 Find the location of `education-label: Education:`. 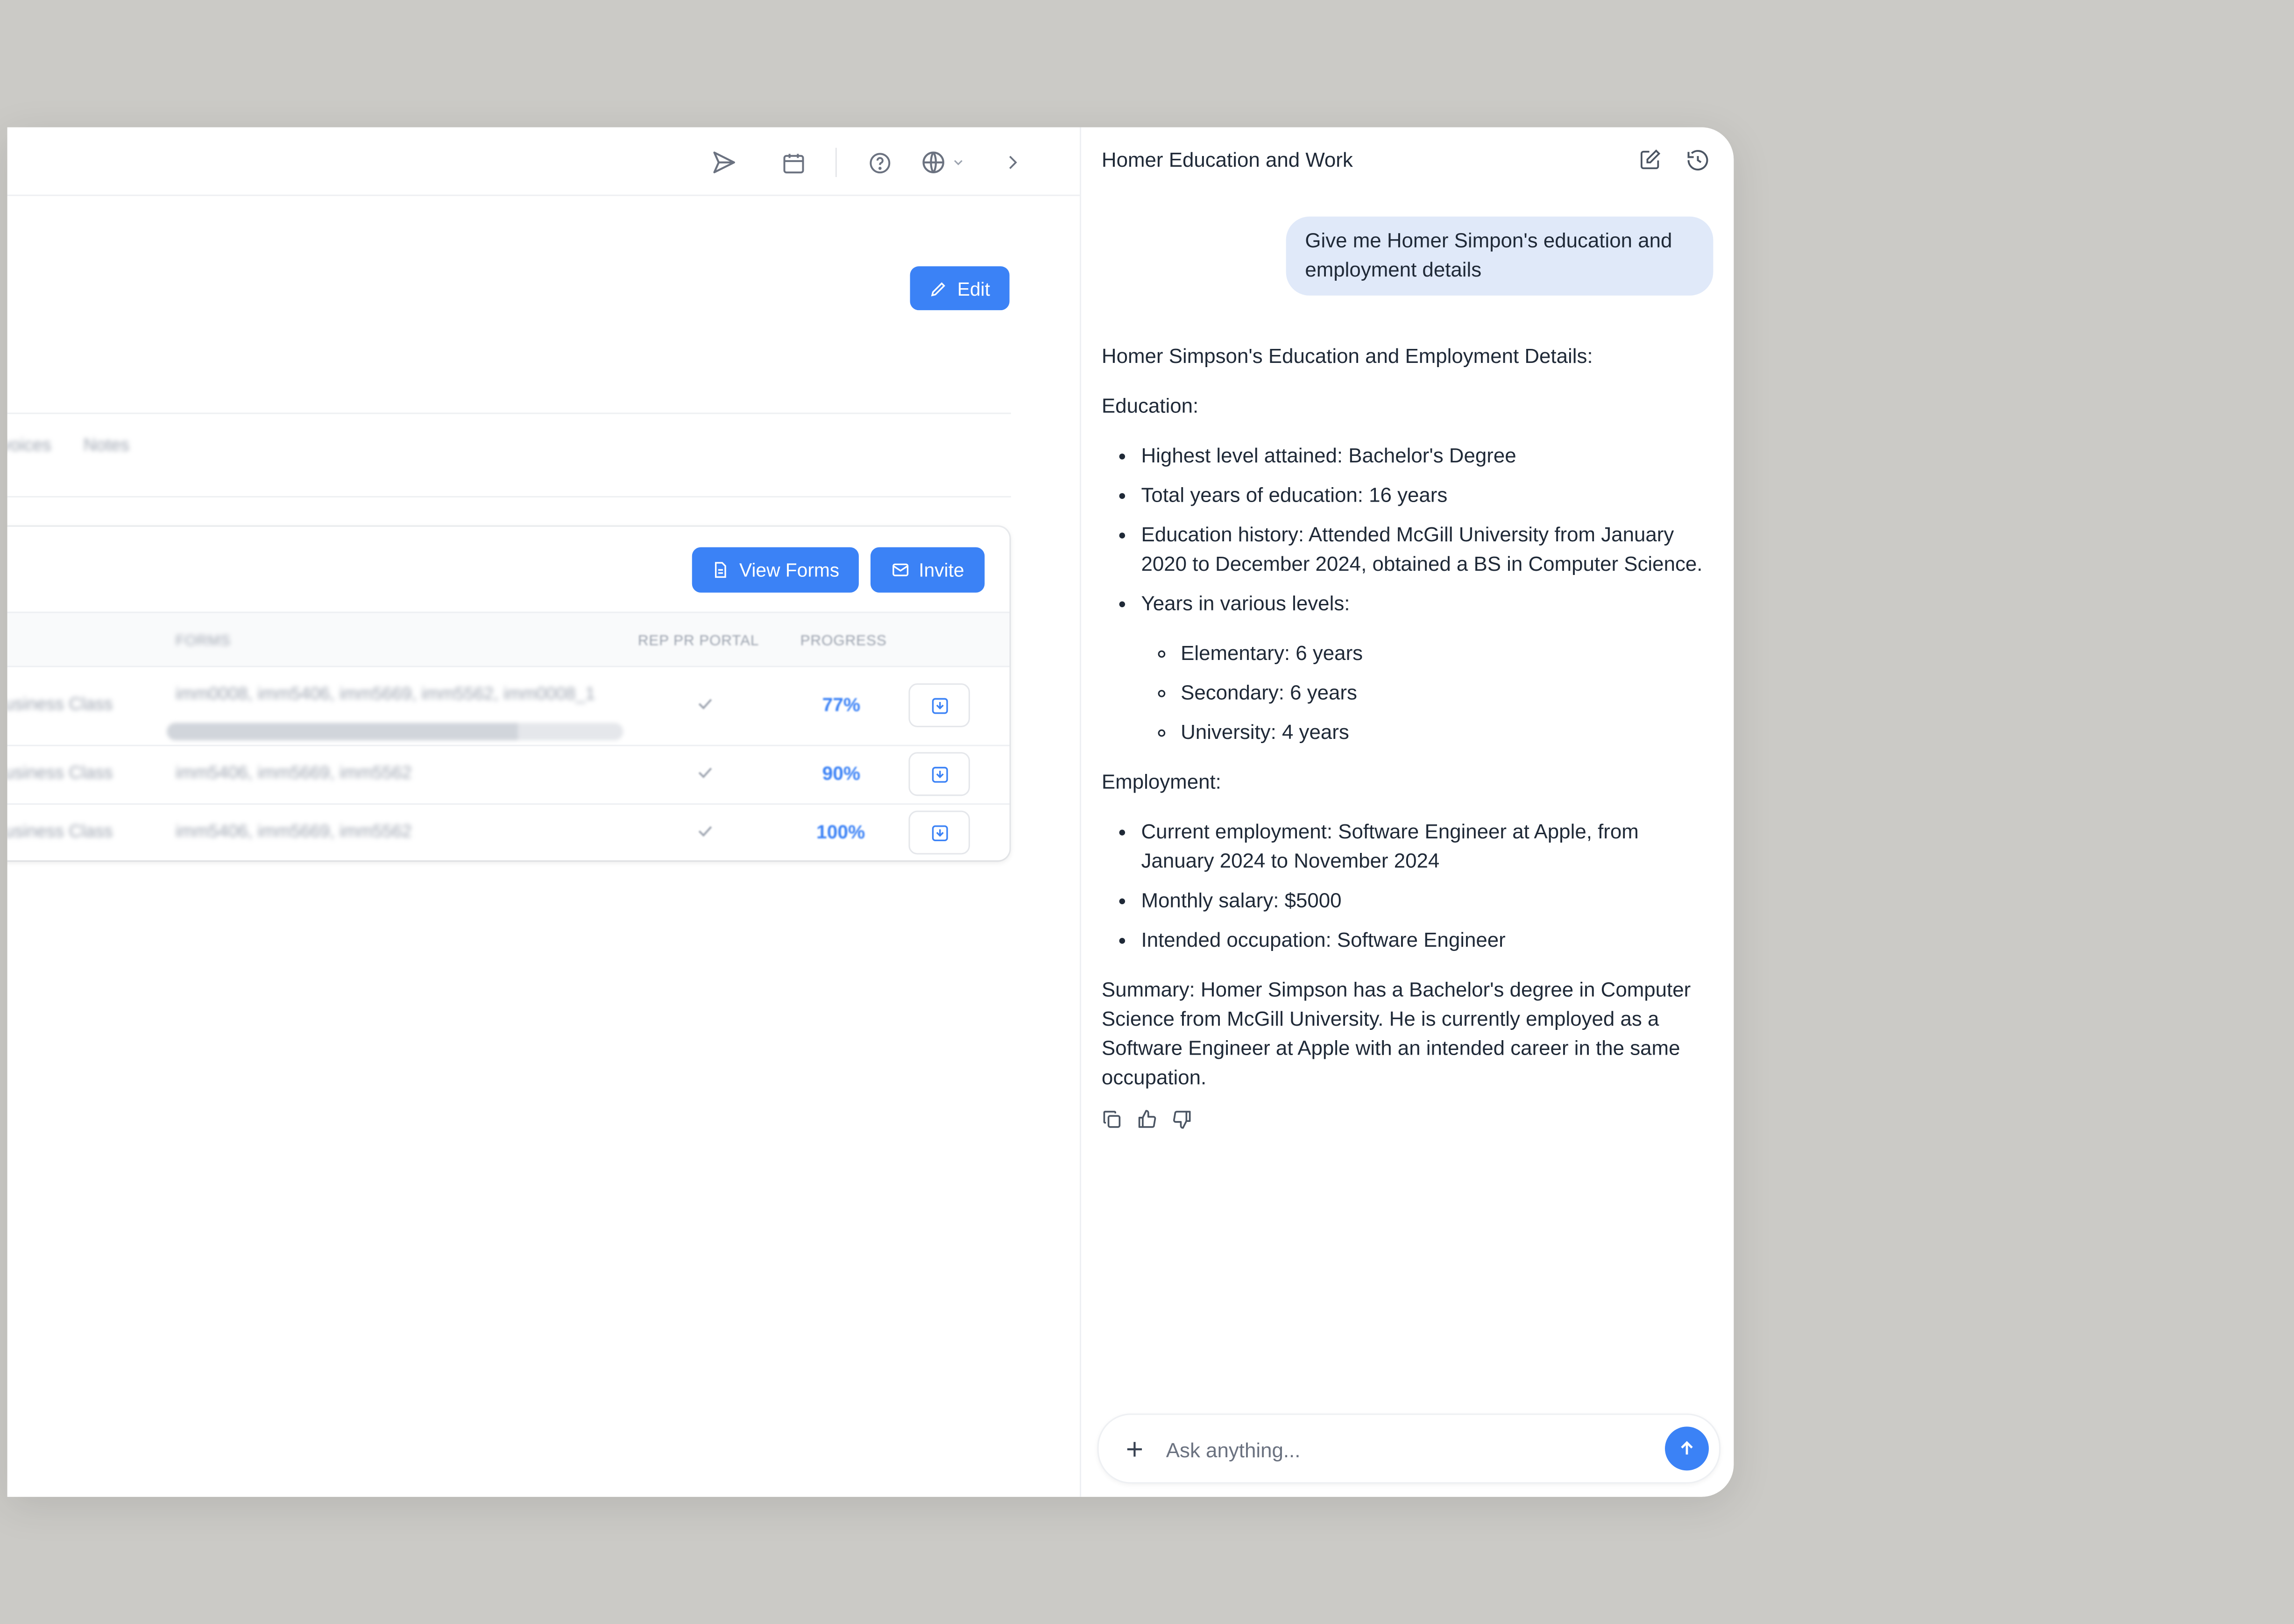

education-label: Education: is located at coordinates (1150, 405).